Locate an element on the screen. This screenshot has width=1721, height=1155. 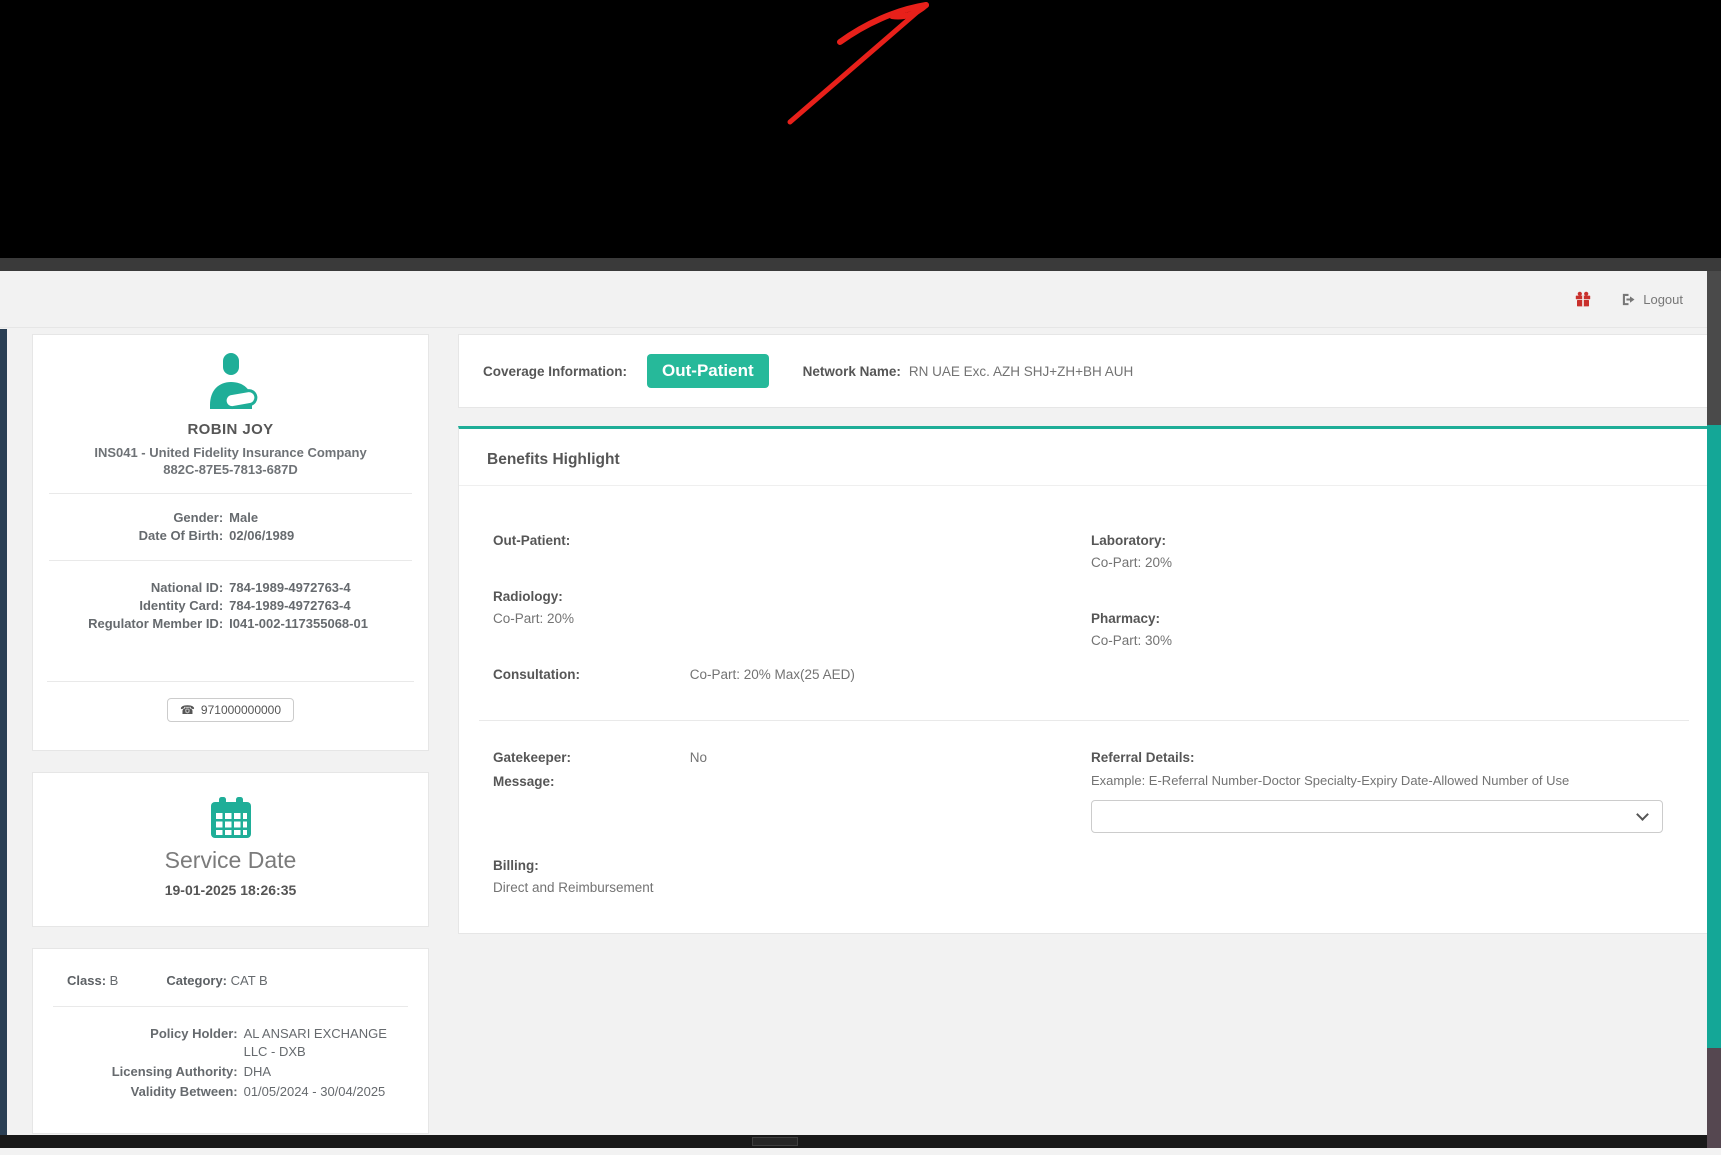
referral-select is located at coordinates (1377, 816).